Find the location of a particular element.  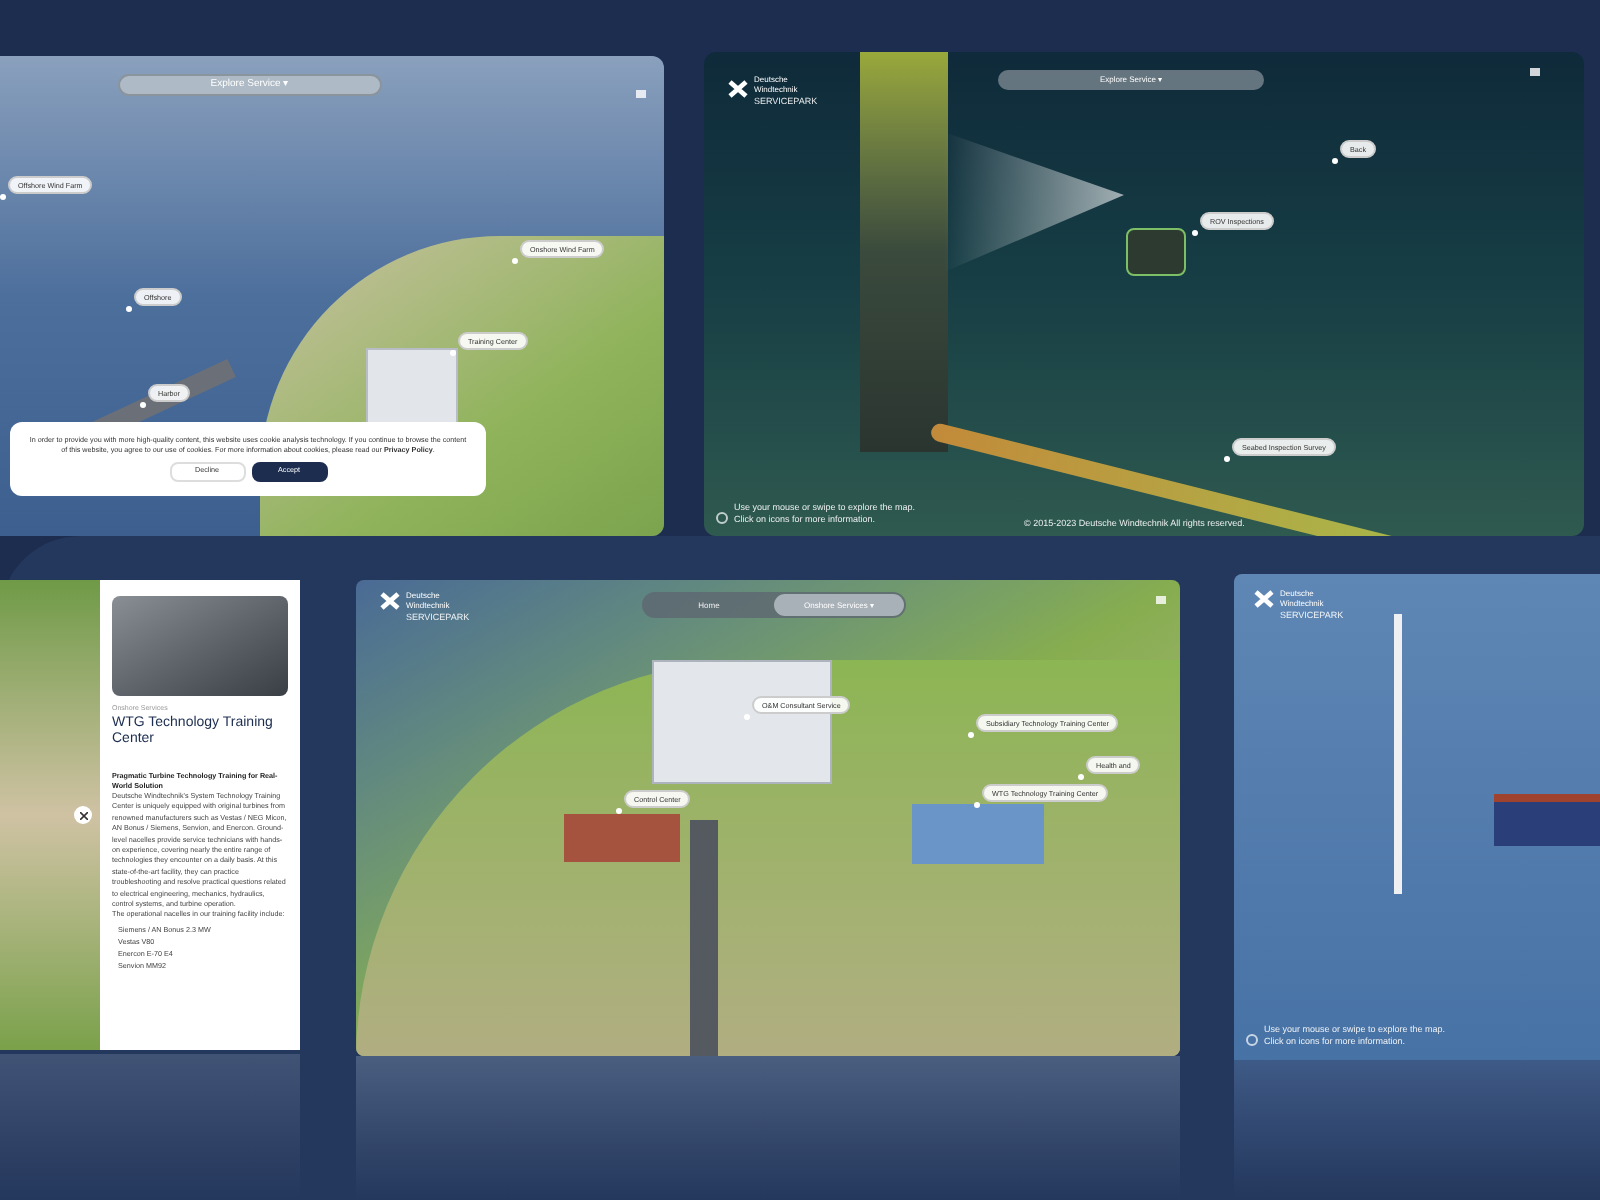

rov-drawing is located at coordinates (1156, 252).